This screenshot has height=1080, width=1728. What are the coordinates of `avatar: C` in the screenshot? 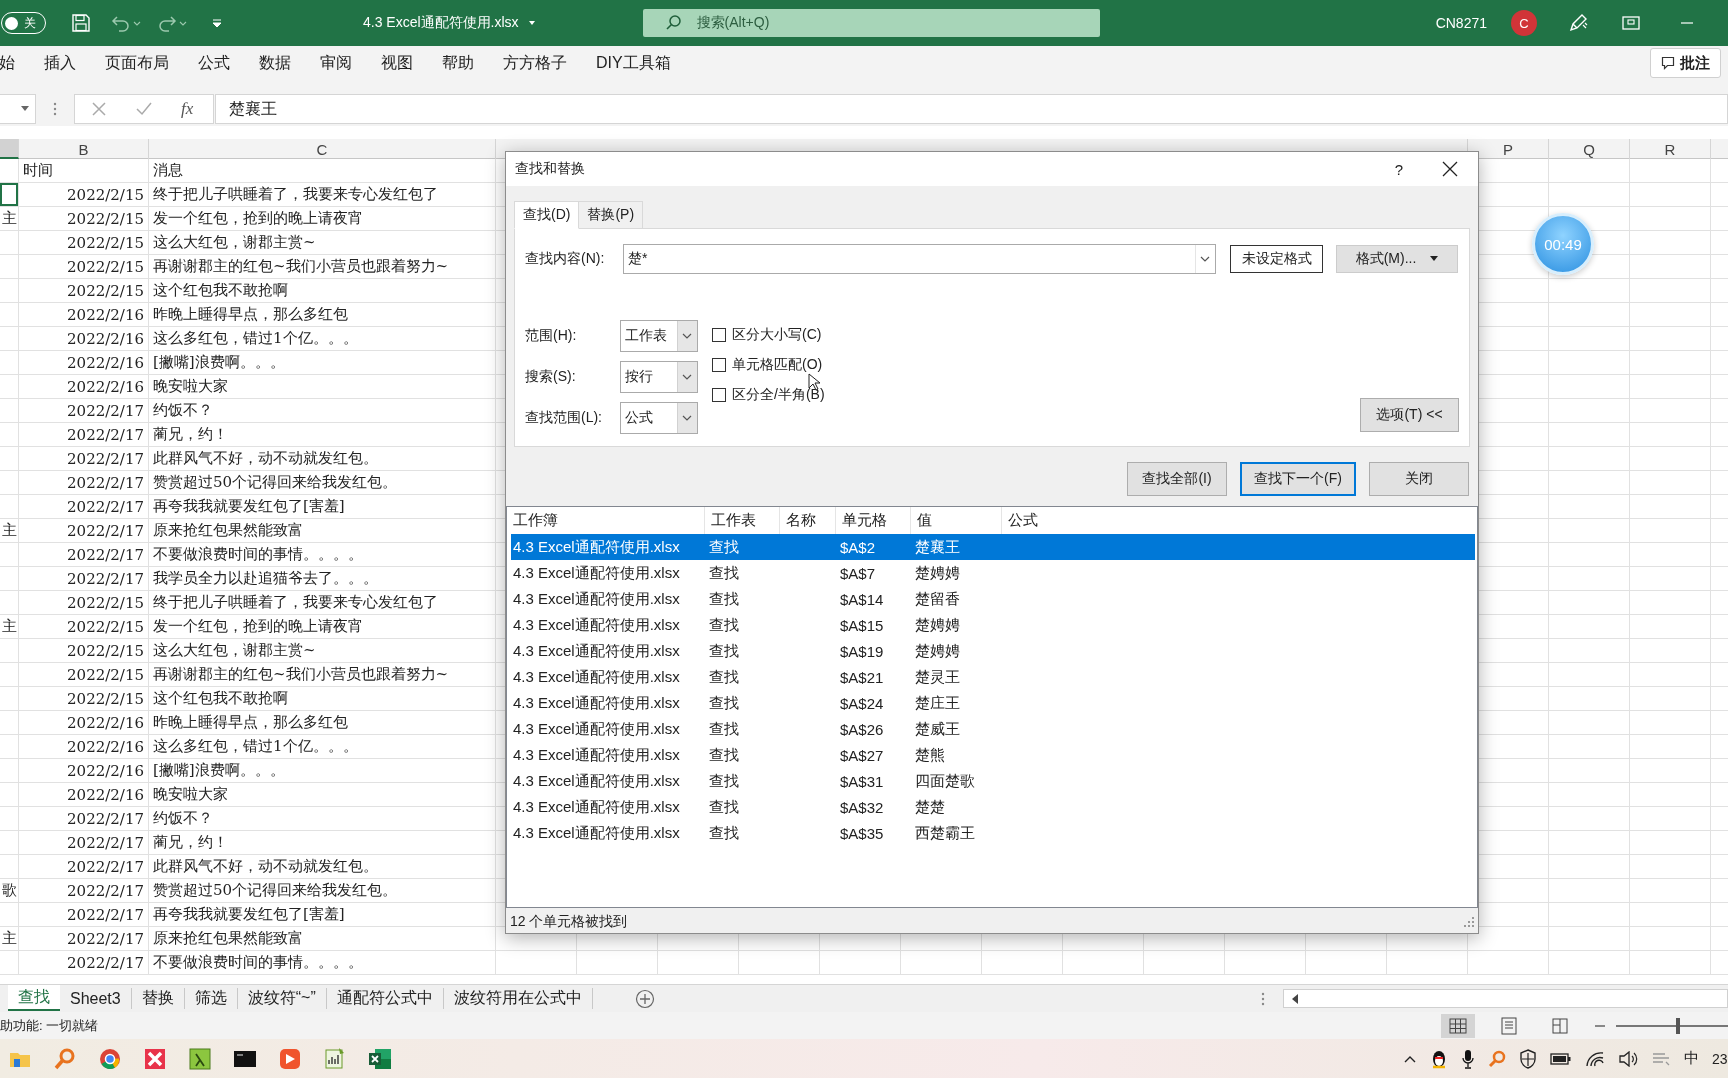 It's located at (1524, 23).